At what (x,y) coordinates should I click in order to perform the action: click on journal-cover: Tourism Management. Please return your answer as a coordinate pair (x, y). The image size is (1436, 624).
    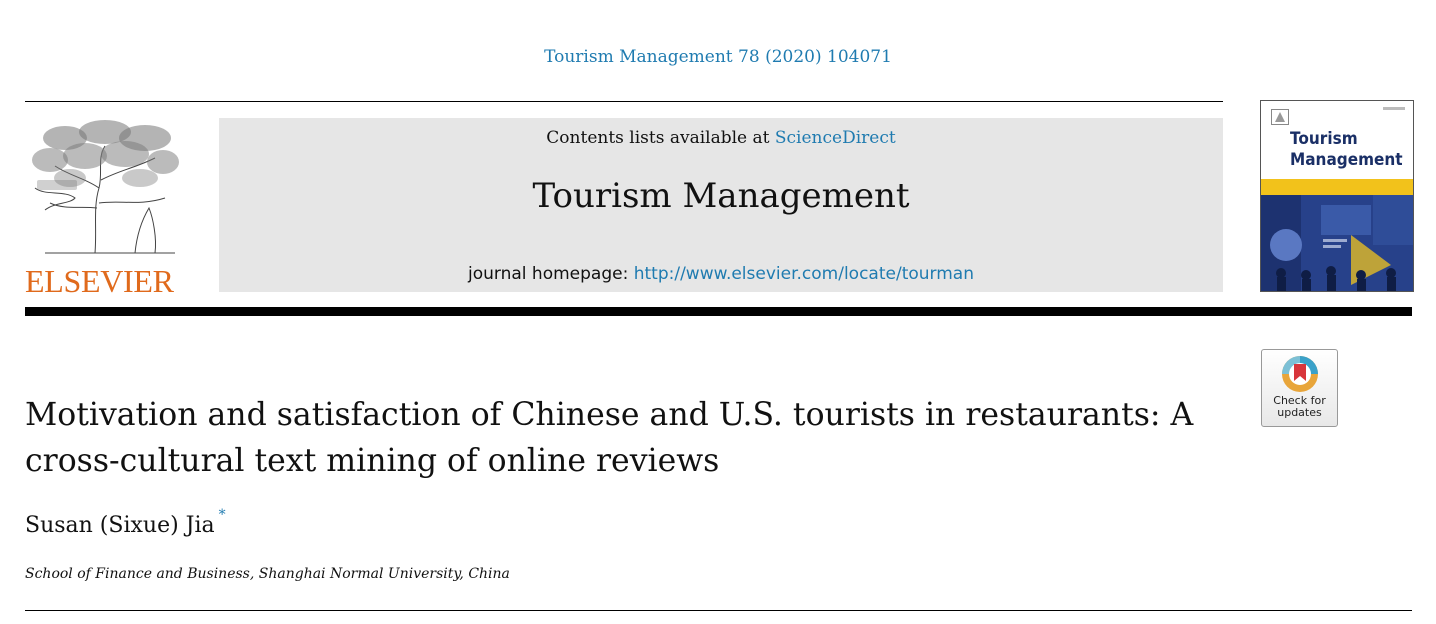
    Looking at the image, I should click on (1337, 196).